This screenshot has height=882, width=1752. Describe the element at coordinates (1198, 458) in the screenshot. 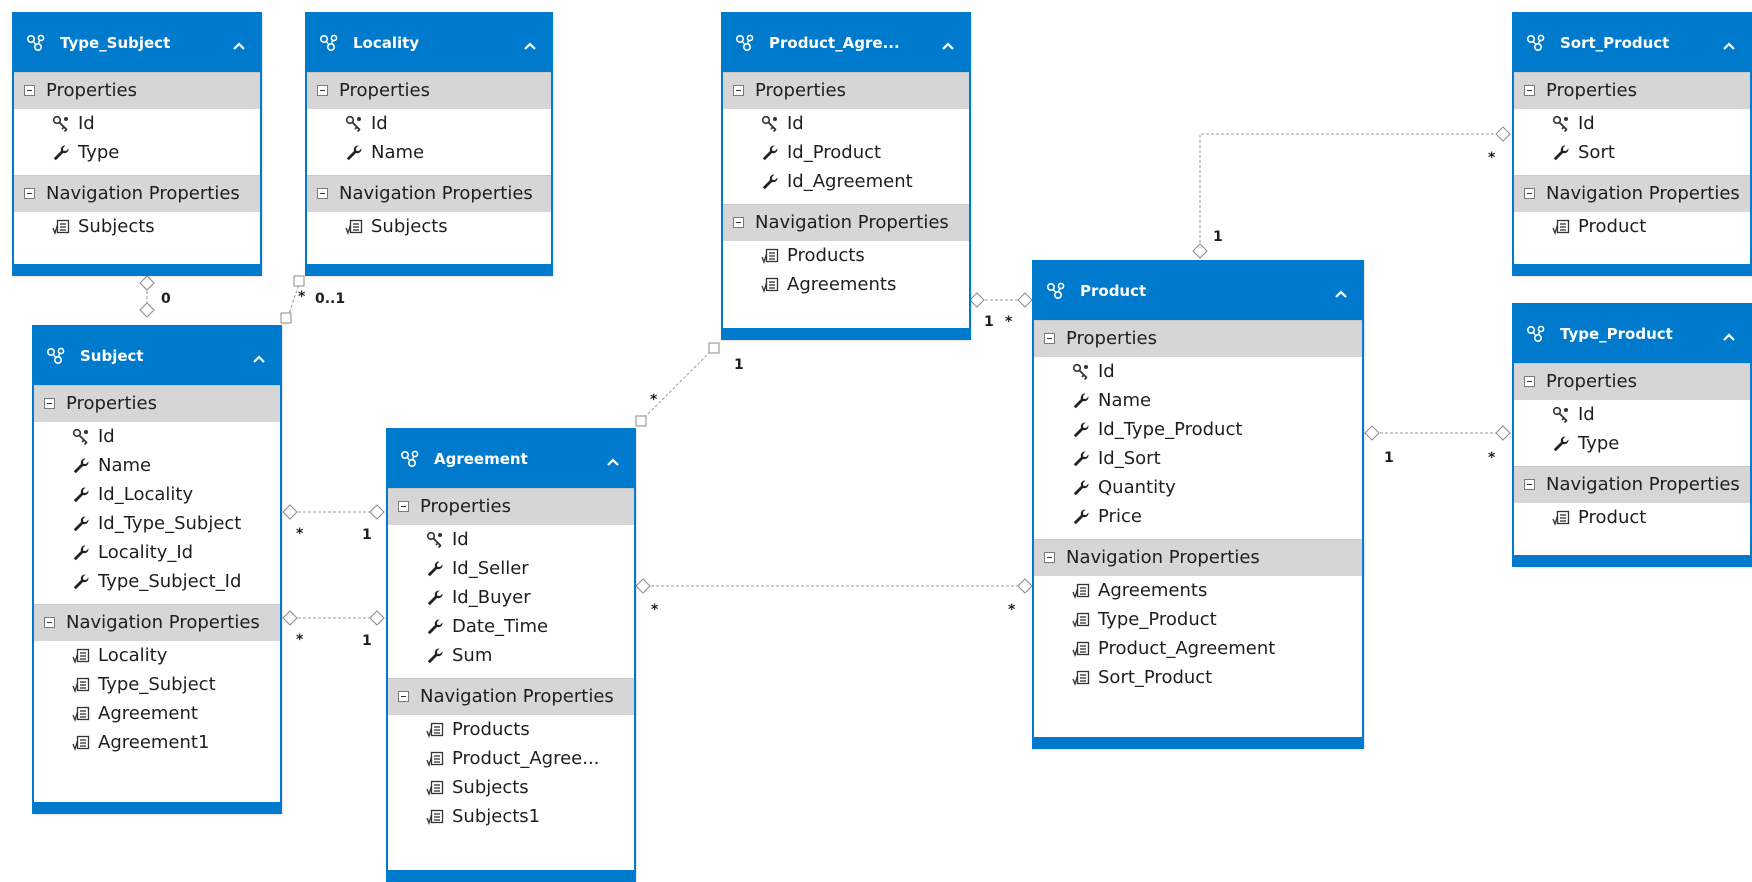

I see `property-id-sort: Id_Sort` at that location.